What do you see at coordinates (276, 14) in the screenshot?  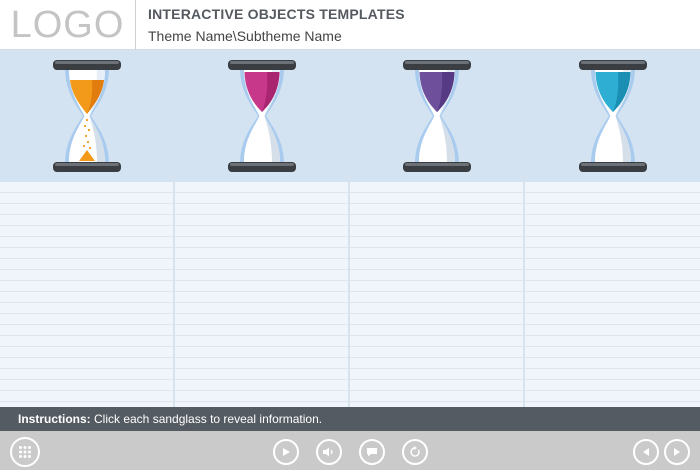 I see `page-title: INTERACTIVE OBJECTS TEMPLATES` at bounding box center [276, 14].